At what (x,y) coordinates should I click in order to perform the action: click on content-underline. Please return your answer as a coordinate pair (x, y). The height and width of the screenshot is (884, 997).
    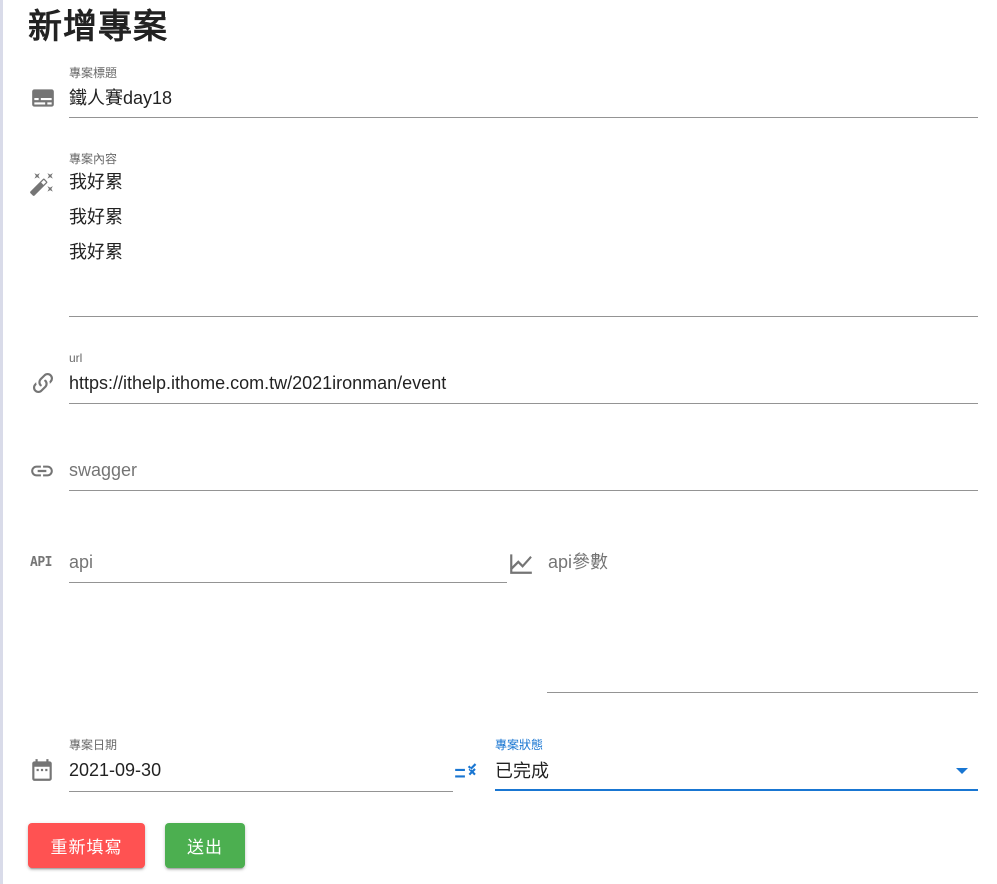
    Looking at the image, I should click on (523, 316).